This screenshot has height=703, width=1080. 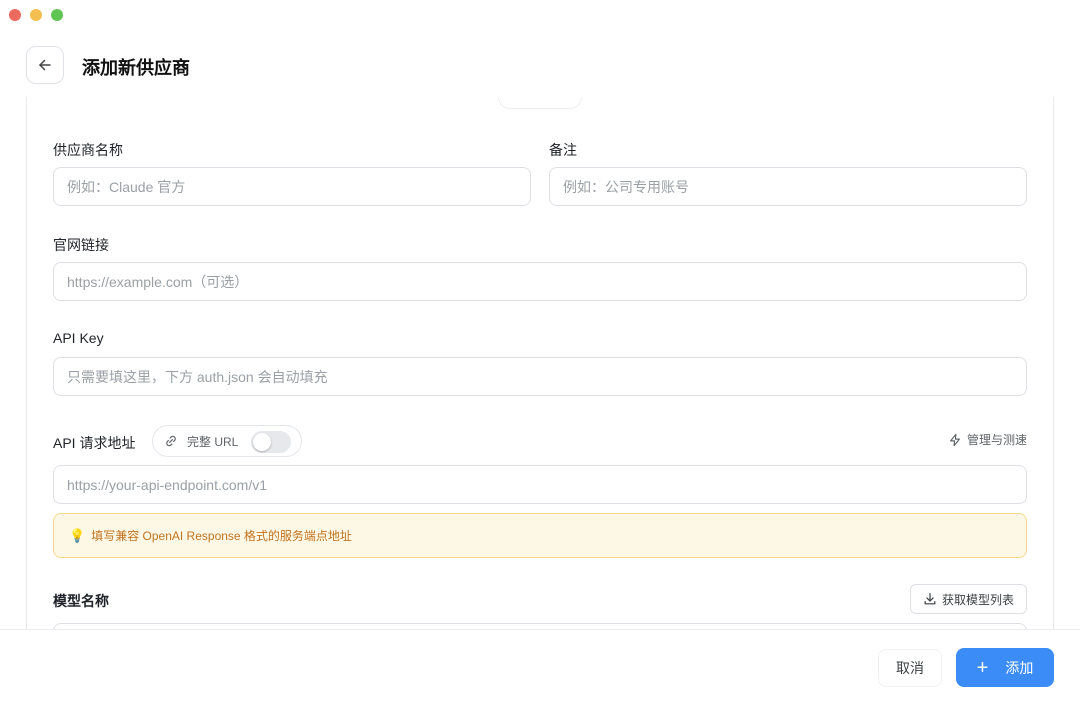 What do you see at coordinates (977, 599) in the screenshot?
I see `fetch-model-list-label: 获取模型列表` at bounding box center [977, 599].